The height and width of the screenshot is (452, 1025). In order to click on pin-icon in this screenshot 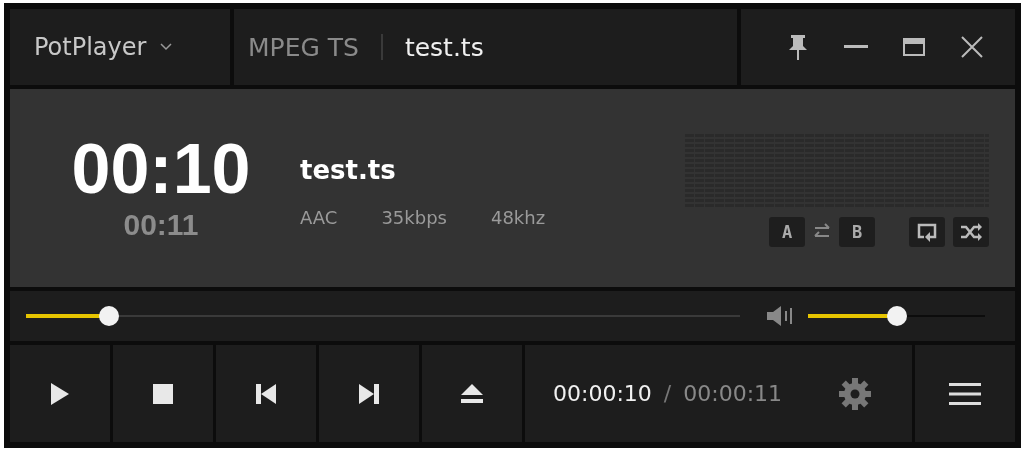, I will do `click(798, 47)`.